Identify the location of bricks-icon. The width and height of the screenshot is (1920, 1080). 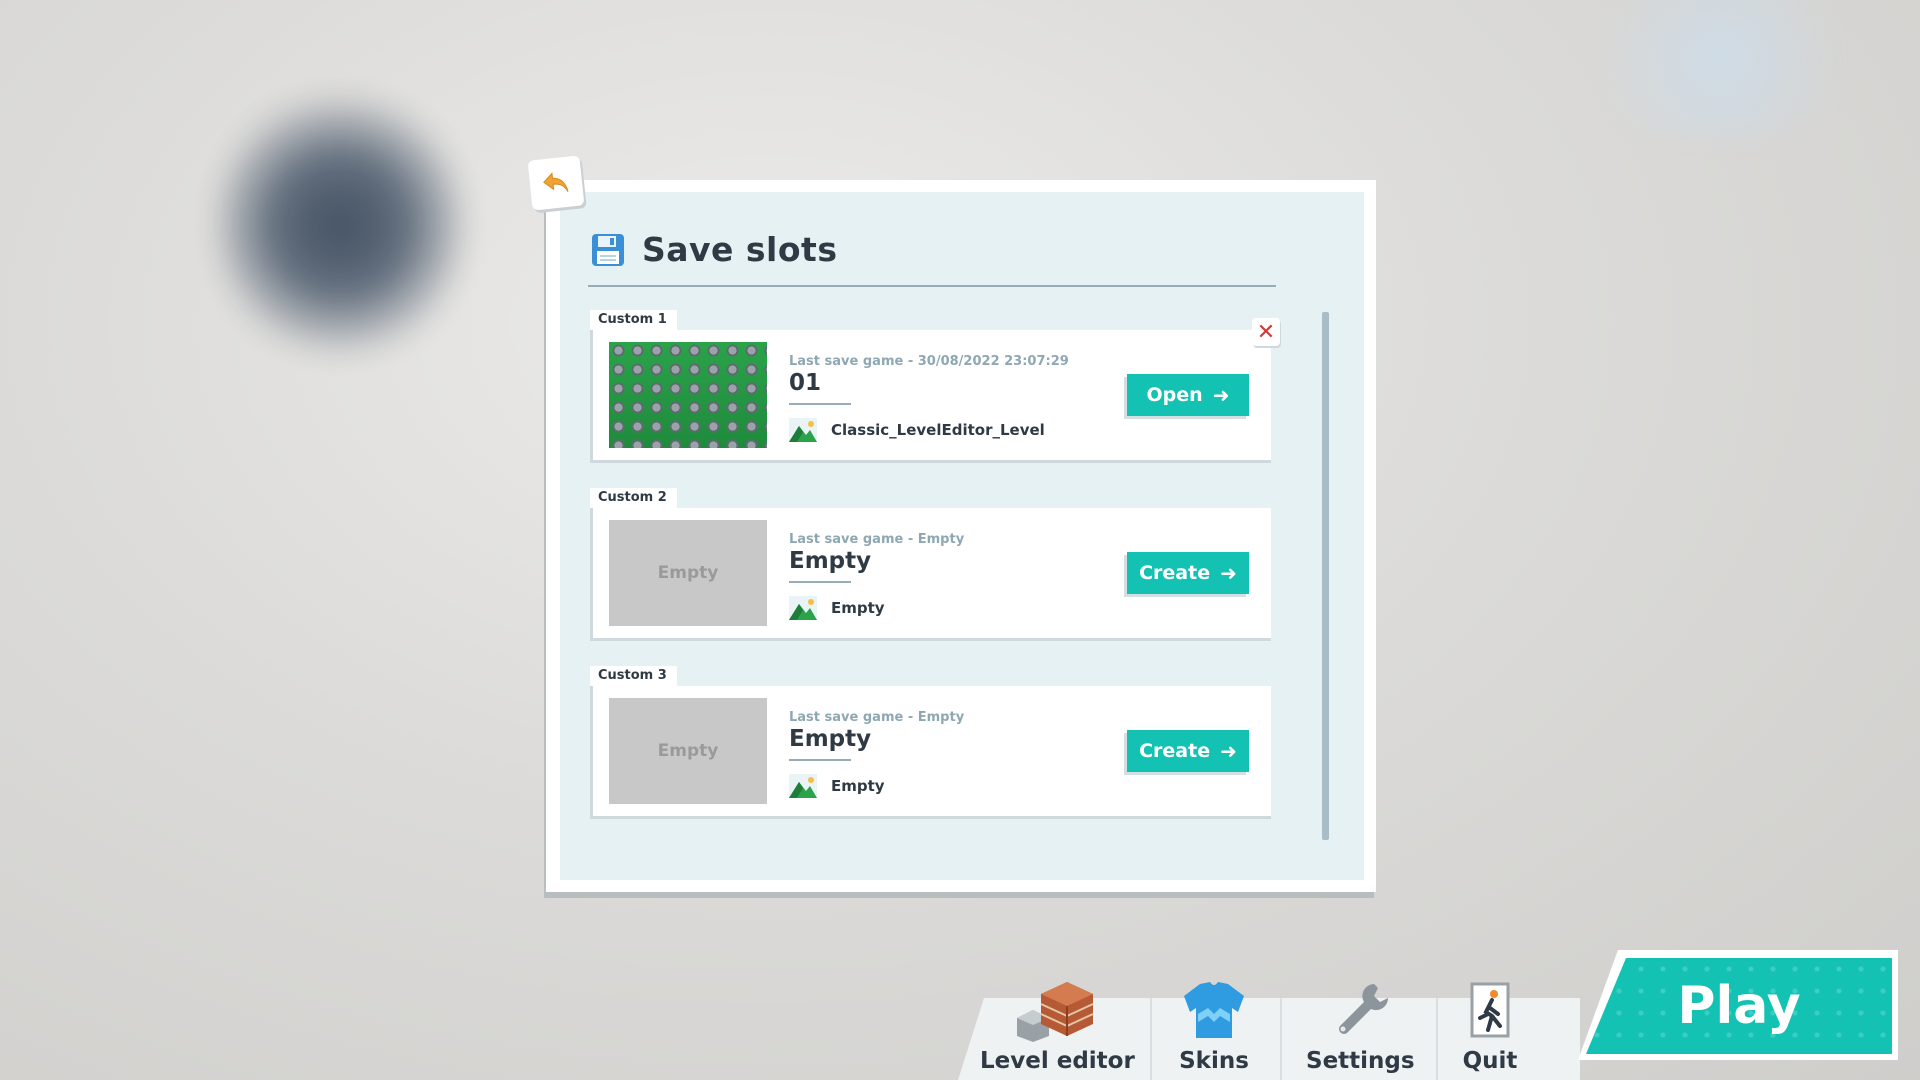
(1055, 1012).